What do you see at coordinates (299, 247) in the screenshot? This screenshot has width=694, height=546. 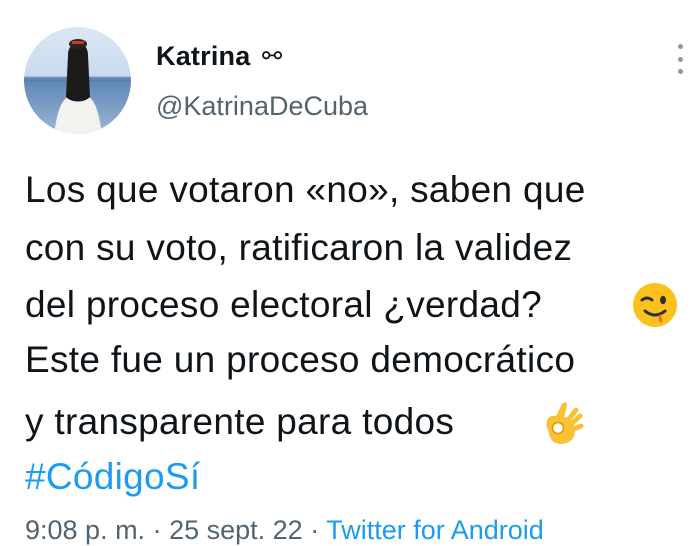 I see `tweet-text-line: con su voto, ratificaron la validez` at bounding box center [299, 247].